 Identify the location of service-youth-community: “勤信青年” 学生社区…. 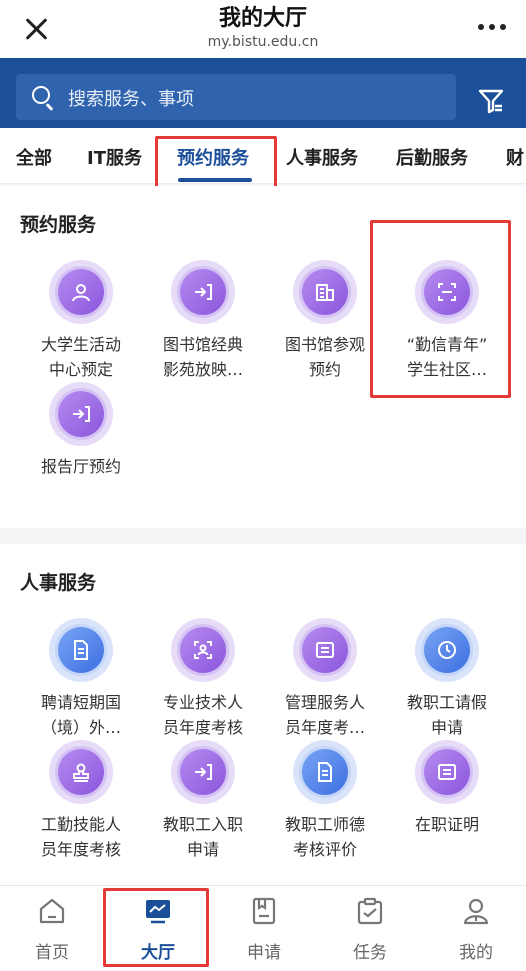
(447, 321).